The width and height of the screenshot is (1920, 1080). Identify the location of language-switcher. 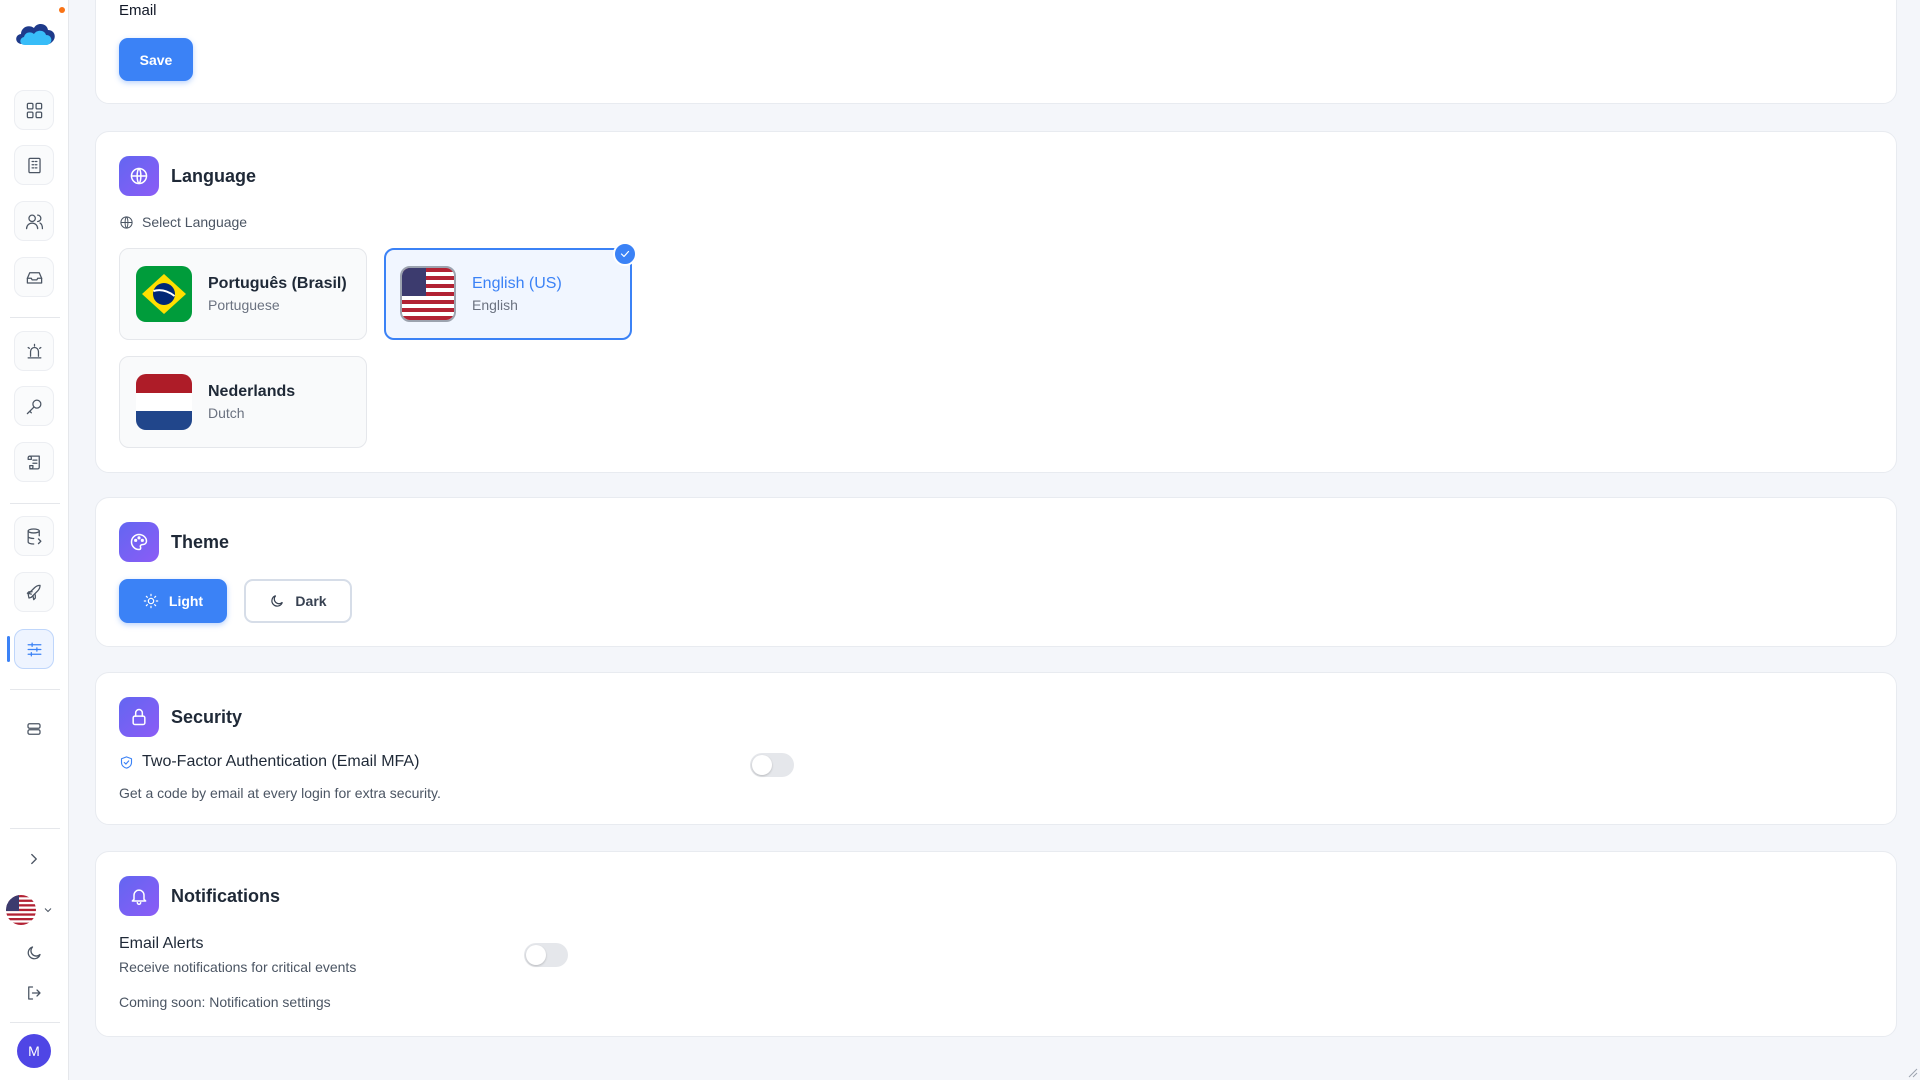
(34, 910).